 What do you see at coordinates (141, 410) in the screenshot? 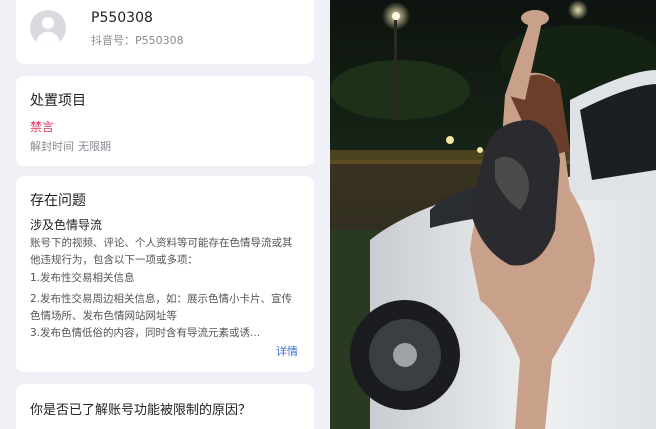
I see `question-title: 你是否已了解账号功能被限制的原因？` at bounding box center [141, 410].